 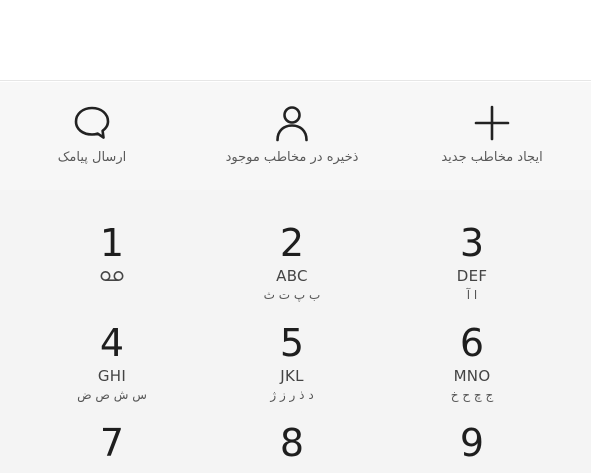 I want to click on person-icon, so click(x=292, y=124).